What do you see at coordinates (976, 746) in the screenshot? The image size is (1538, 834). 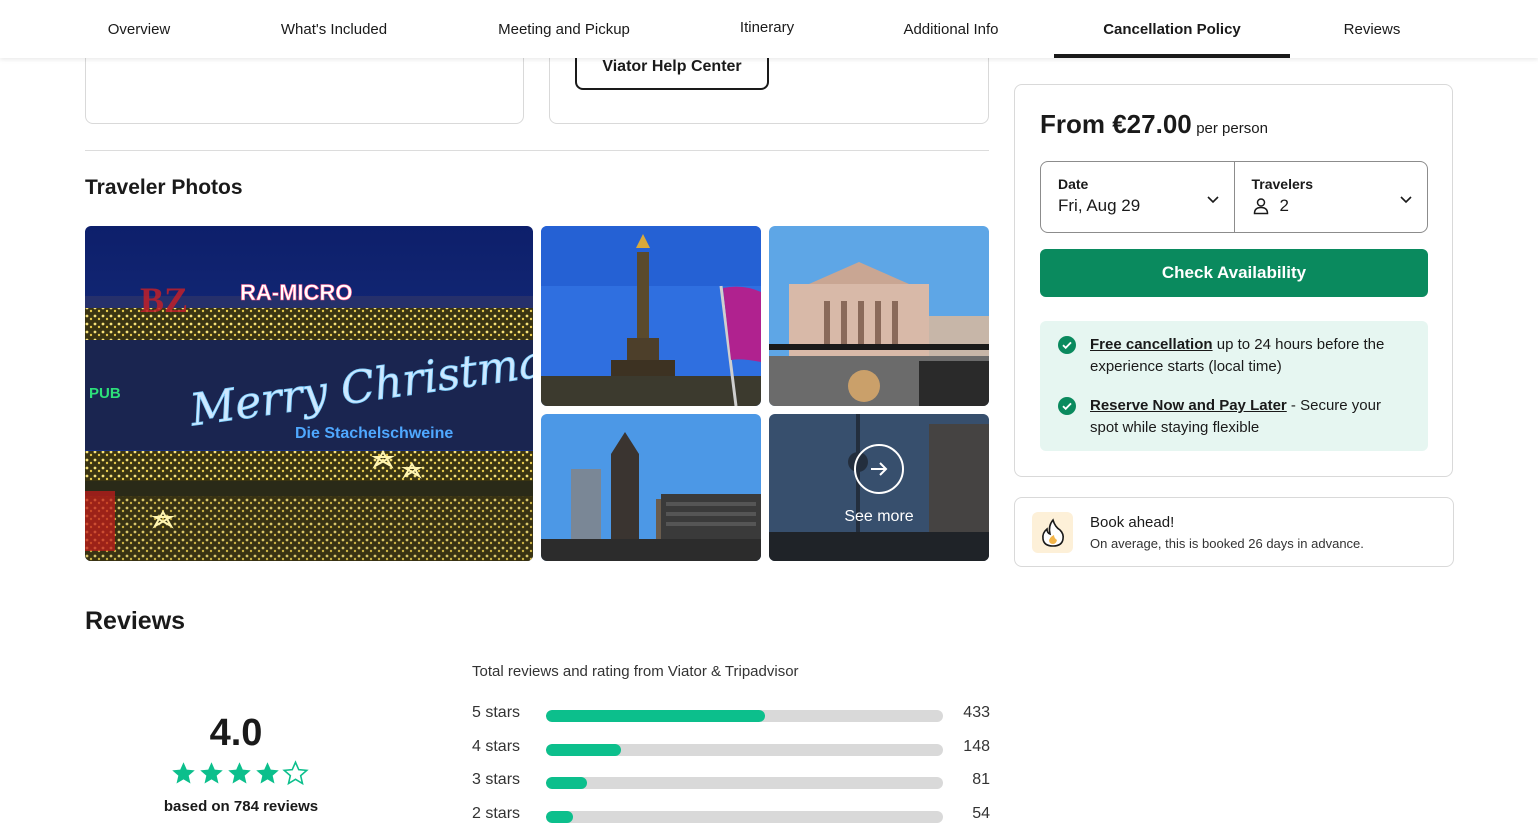 I see `rating-row-count: 148` at bounding box center [976, 746].